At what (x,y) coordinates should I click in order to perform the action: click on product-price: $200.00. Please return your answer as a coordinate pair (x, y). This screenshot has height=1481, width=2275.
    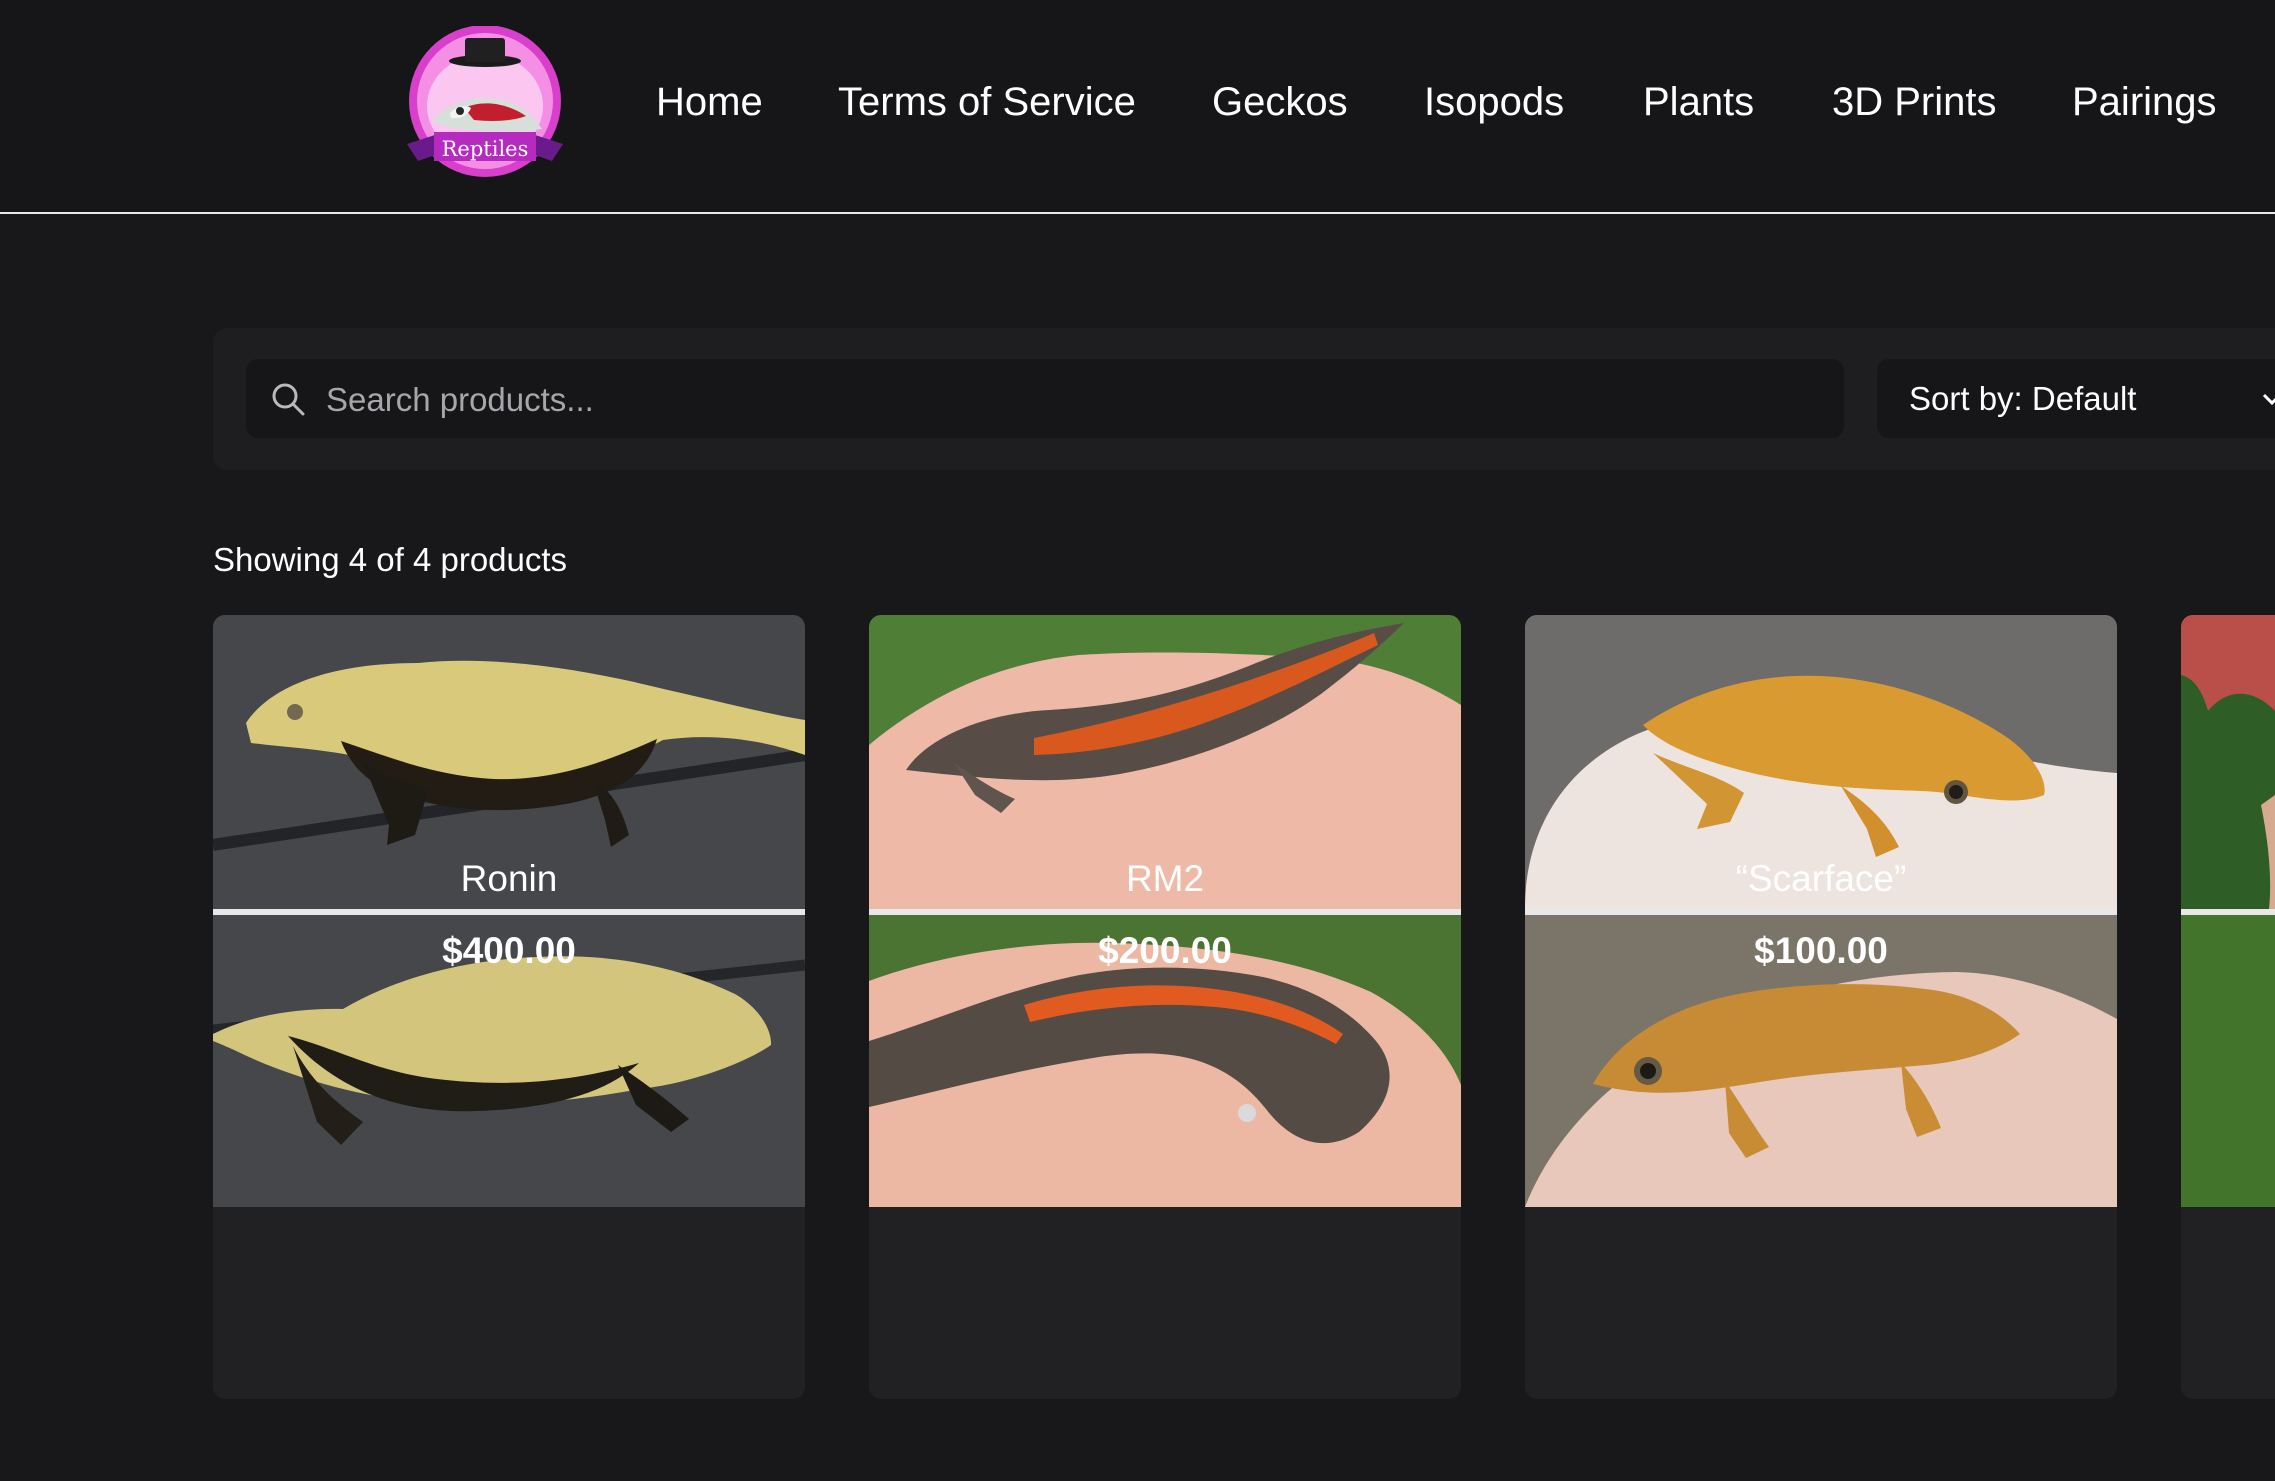
    Looking at the image, I should click on (1165, 950).